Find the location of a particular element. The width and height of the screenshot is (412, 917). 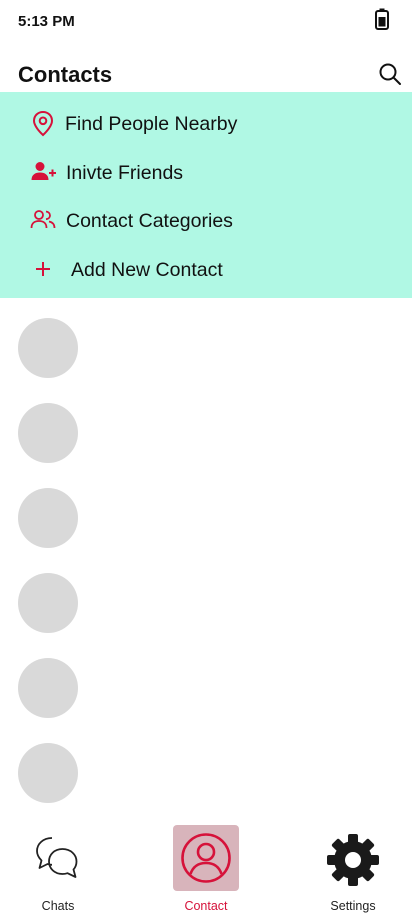

location-pin-icon is located at coordinates (43, 123).